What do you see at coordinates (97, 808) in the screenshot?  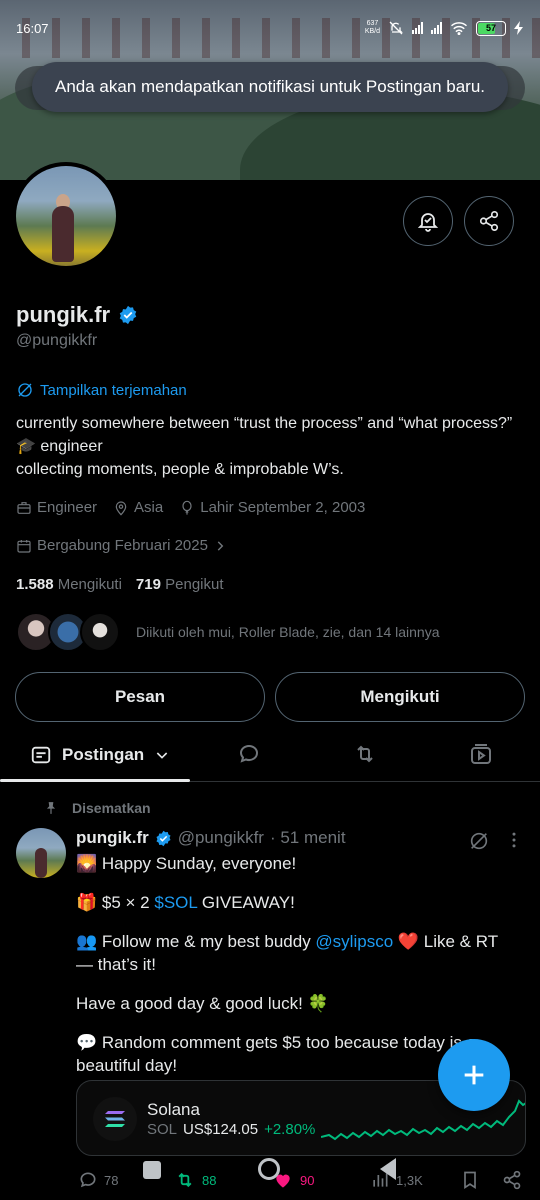 I see `pinned-label: Disematkan` at bounding box center [97, 808].